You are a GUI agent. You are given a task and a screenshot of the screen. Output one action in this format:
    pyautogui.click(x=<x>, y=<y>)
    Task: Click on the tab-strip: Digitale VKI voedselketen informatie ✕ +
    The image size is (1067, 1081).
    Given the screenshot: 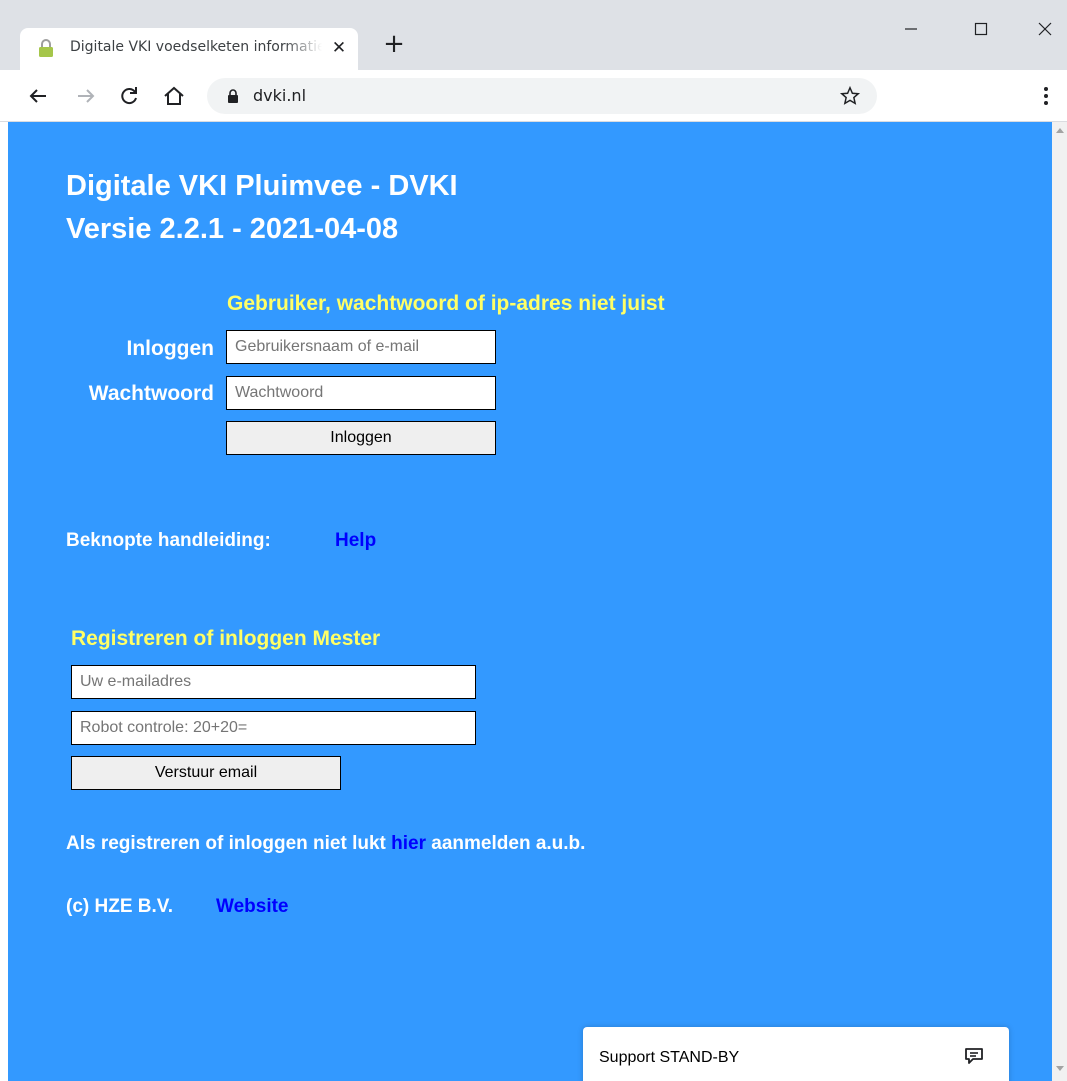 What is the action you would take?
    pyautogui.click(x=533, y=35)
    